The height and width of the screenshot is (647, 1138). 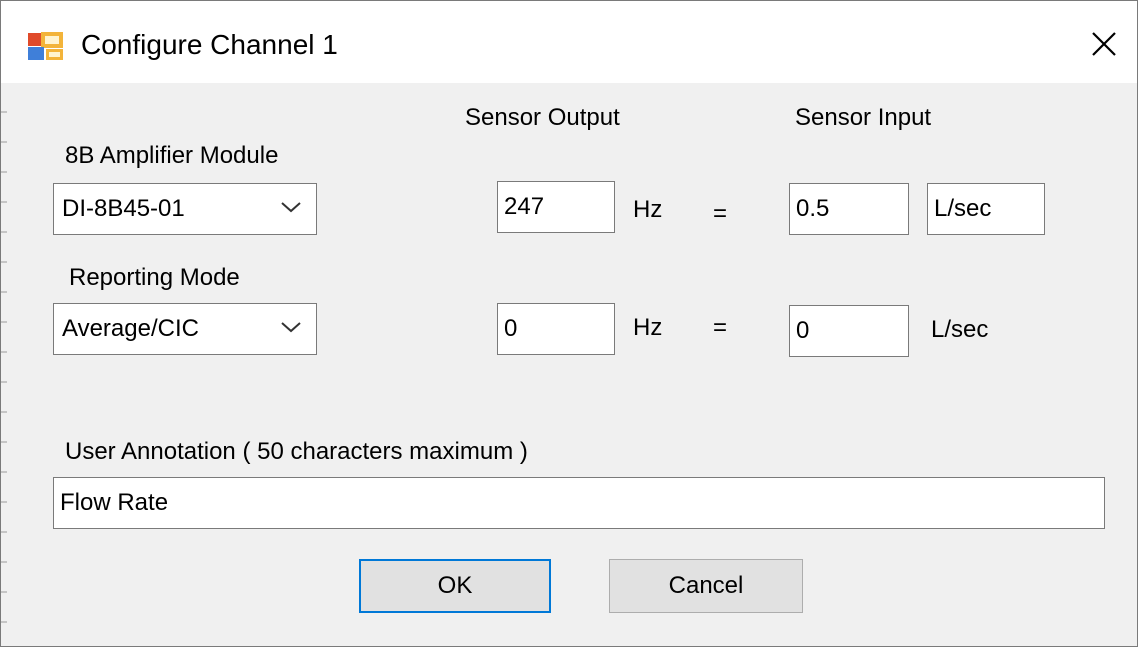 What do you see at coordinates (524, 206) in the screenshot?
I see `sensor-output-value-1: 247` at bounding box center [524, 206].